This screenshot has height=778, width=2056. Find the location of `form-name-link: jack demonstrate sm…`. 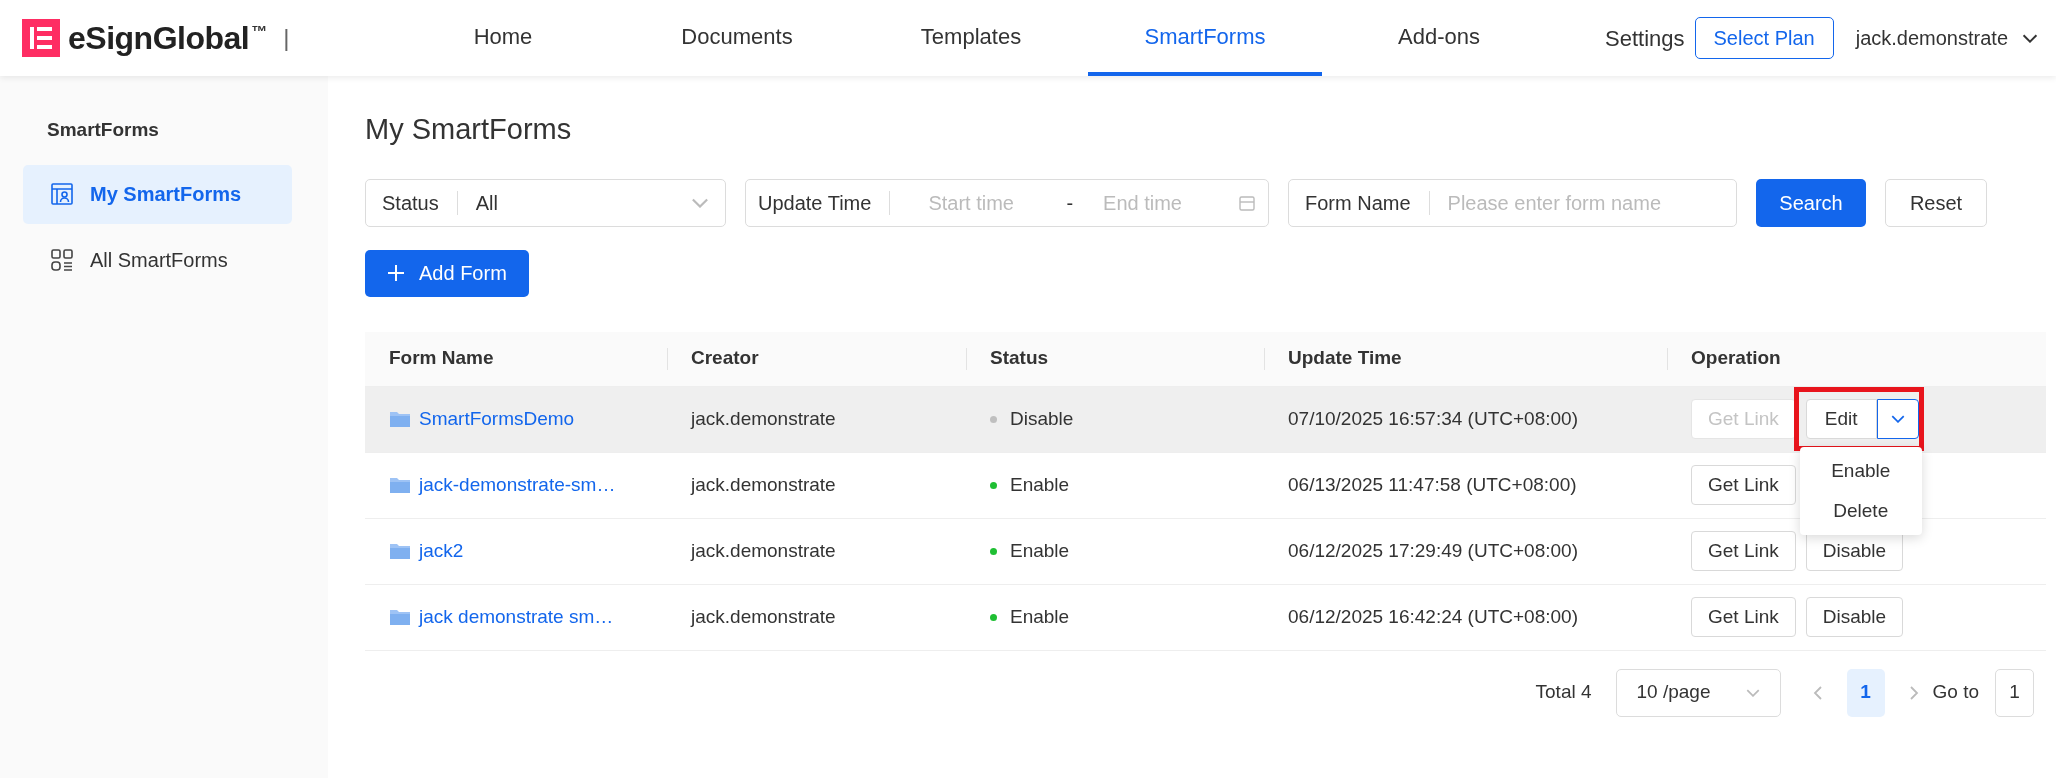

form-name-link: jack demonstrate sm… is located at coordinates (516, 617).